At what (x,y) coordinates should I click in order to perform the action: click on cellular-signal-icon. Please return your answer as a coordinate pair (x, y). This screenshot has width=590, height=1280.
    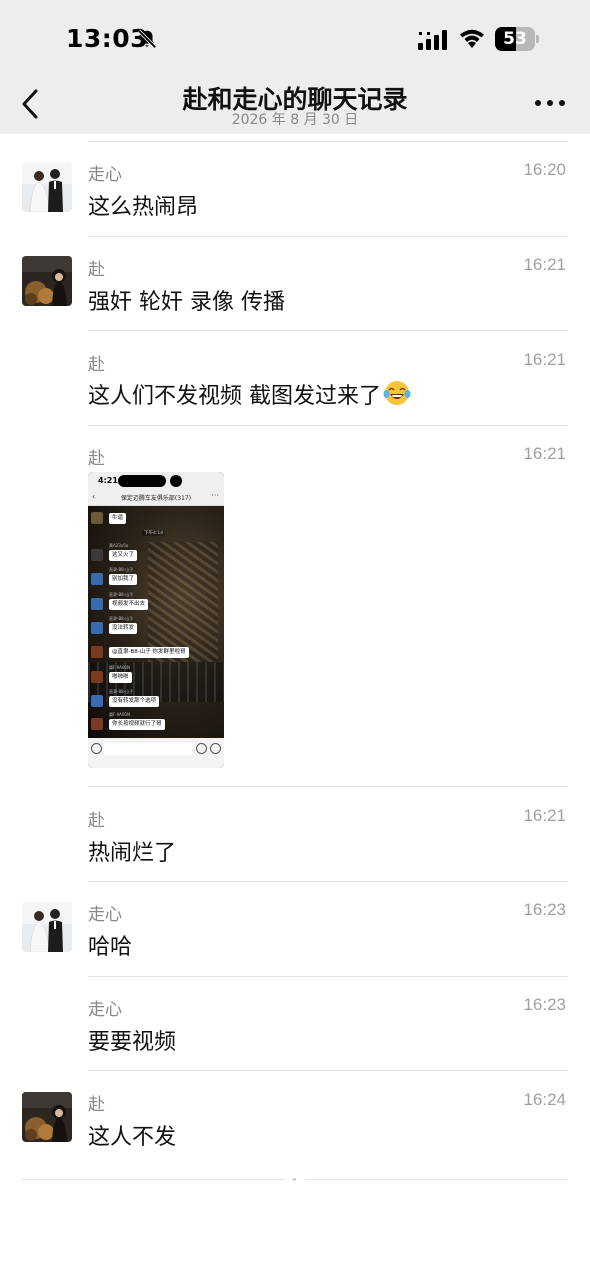
    Looking at the image, I should click on (432, 40).